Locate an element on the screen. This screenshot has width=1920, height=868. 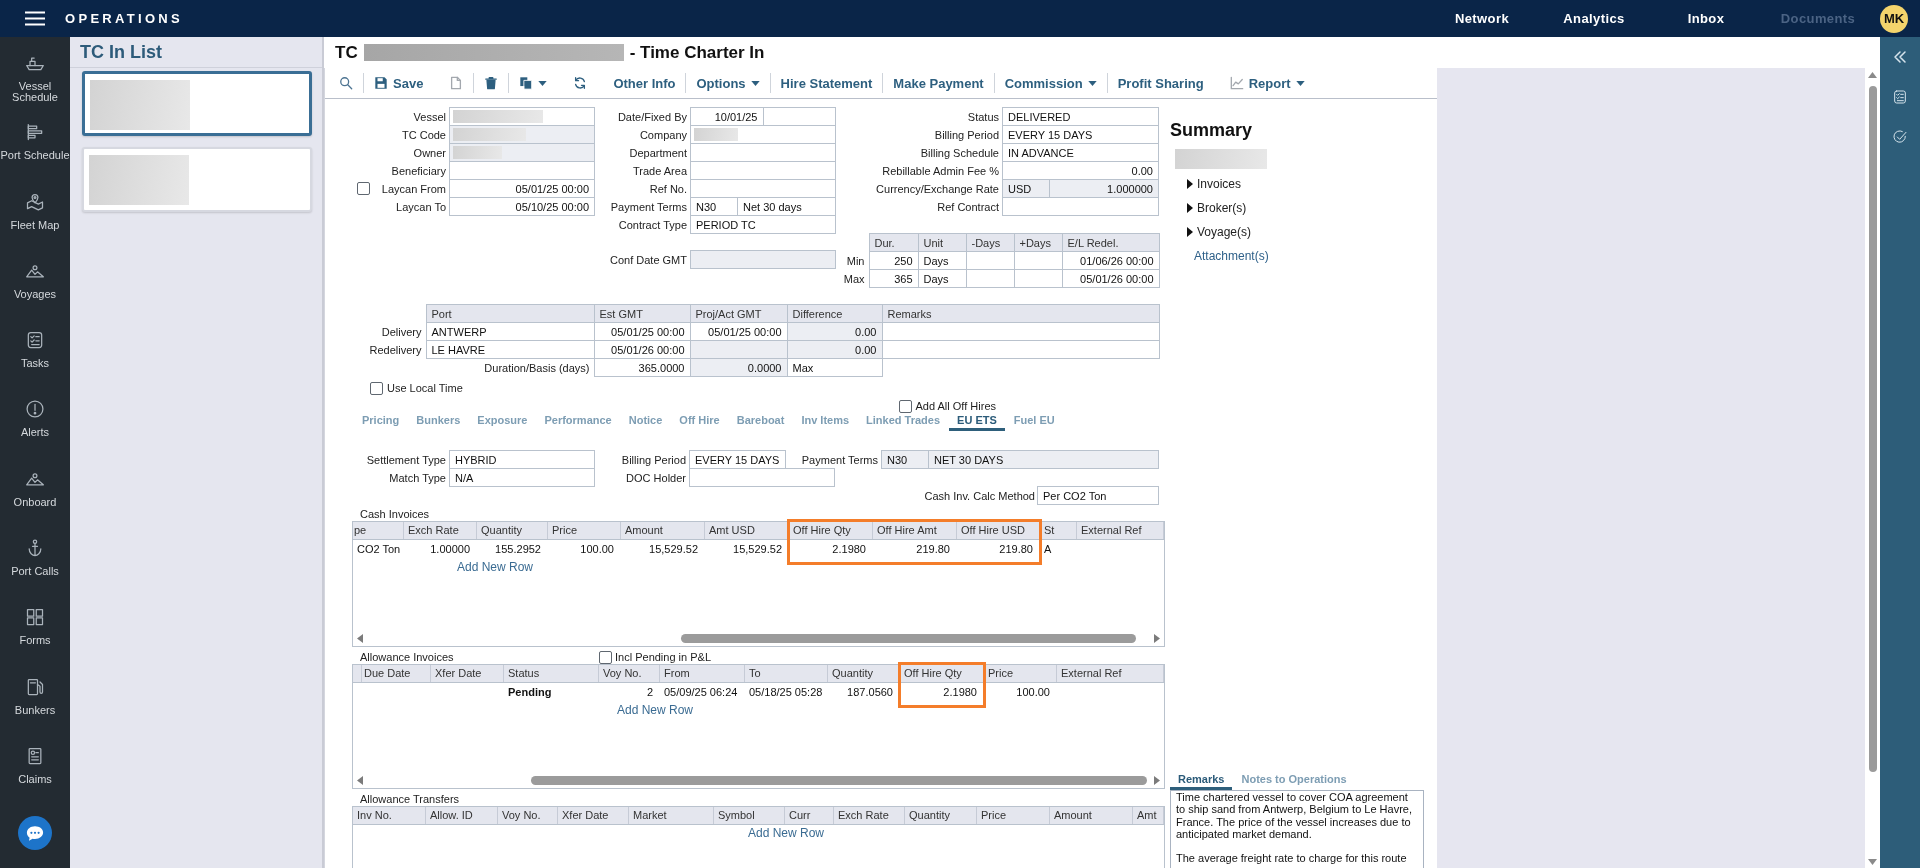
input-field: NET 30 DAYS is located at coordinates (1043, 459).